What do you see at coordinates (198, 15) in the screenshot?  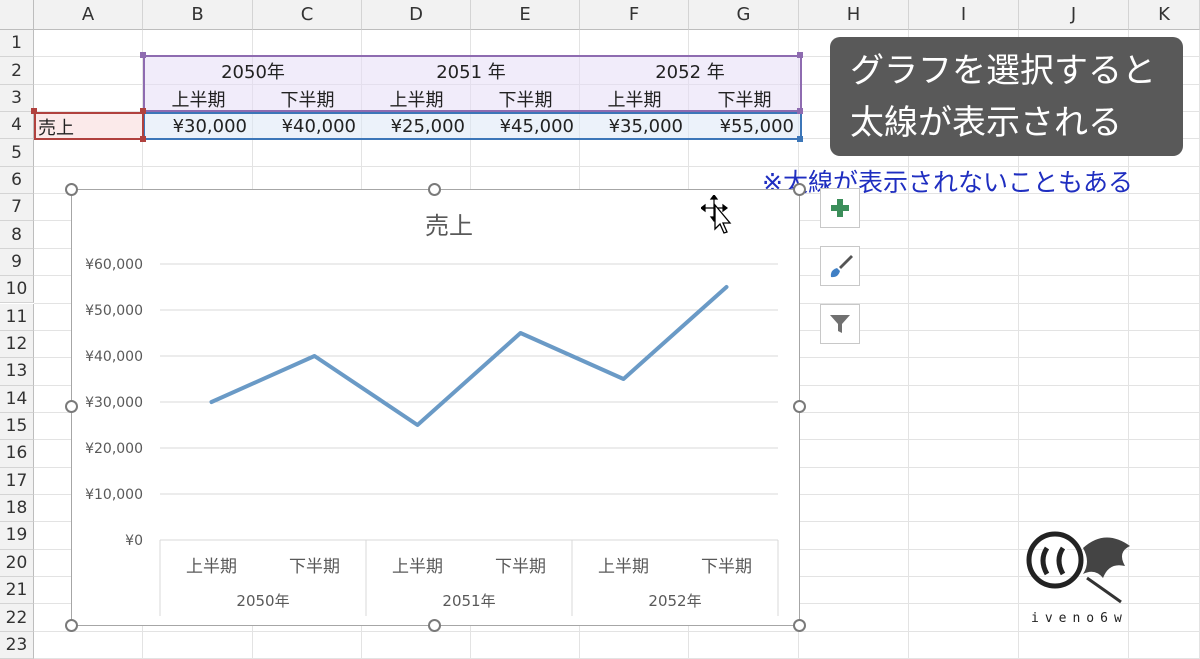 I see `column-header-b: B` at bounding box center [198, 15].